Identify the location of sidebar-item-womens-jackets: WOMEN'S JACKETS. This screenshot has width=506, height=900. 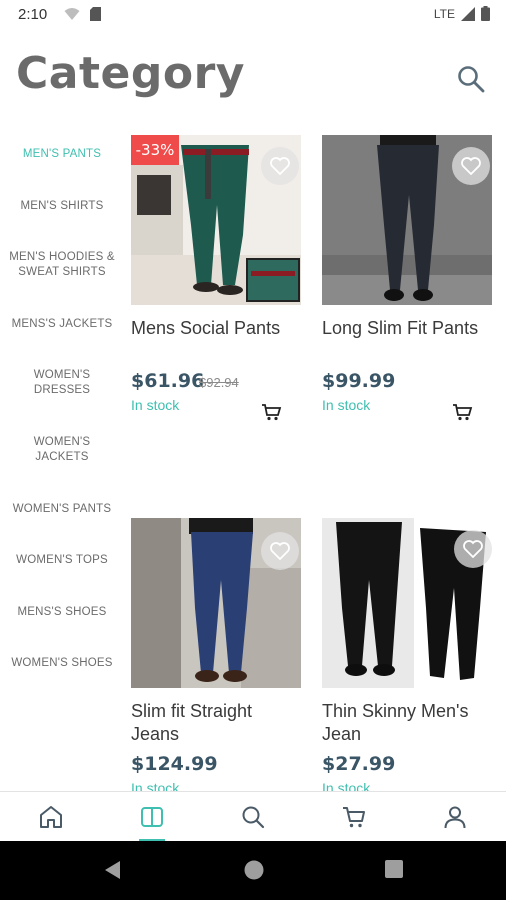
(62, 450).